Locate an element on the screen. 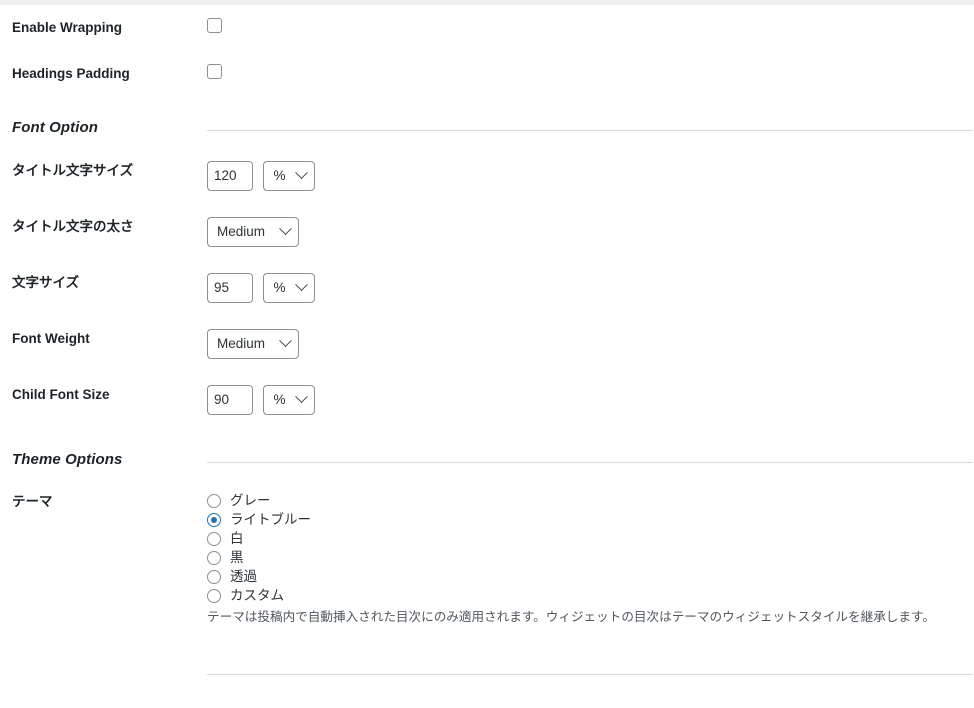  child-font-size-input is located at coordinates (230, 399).